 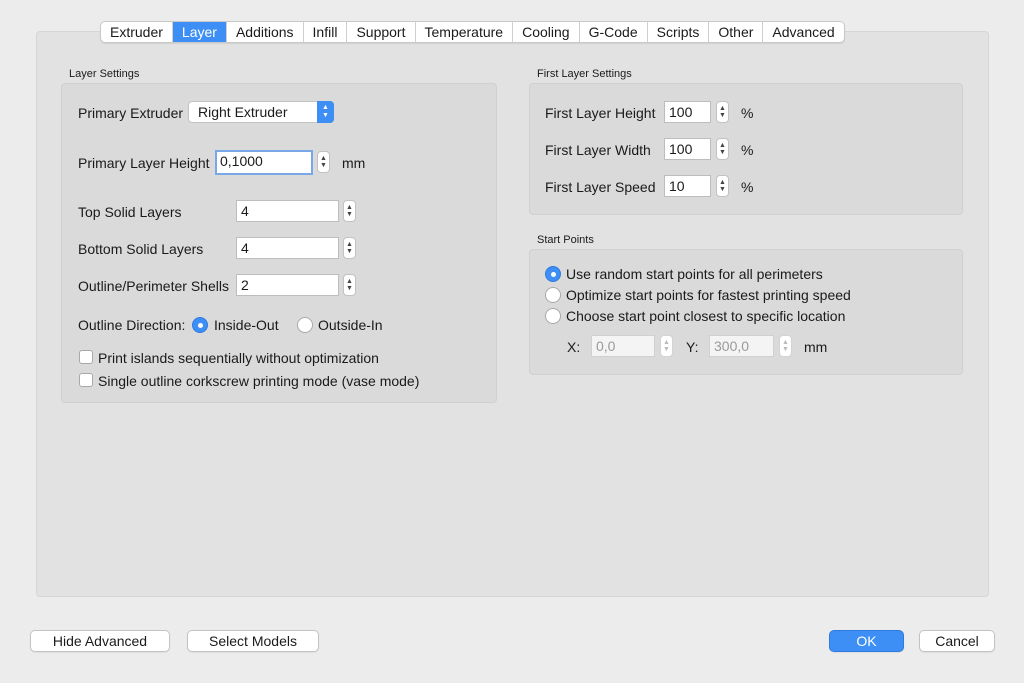 I want to click on outline-direction-label: Outline Direction:, so click(x=132, y=325).